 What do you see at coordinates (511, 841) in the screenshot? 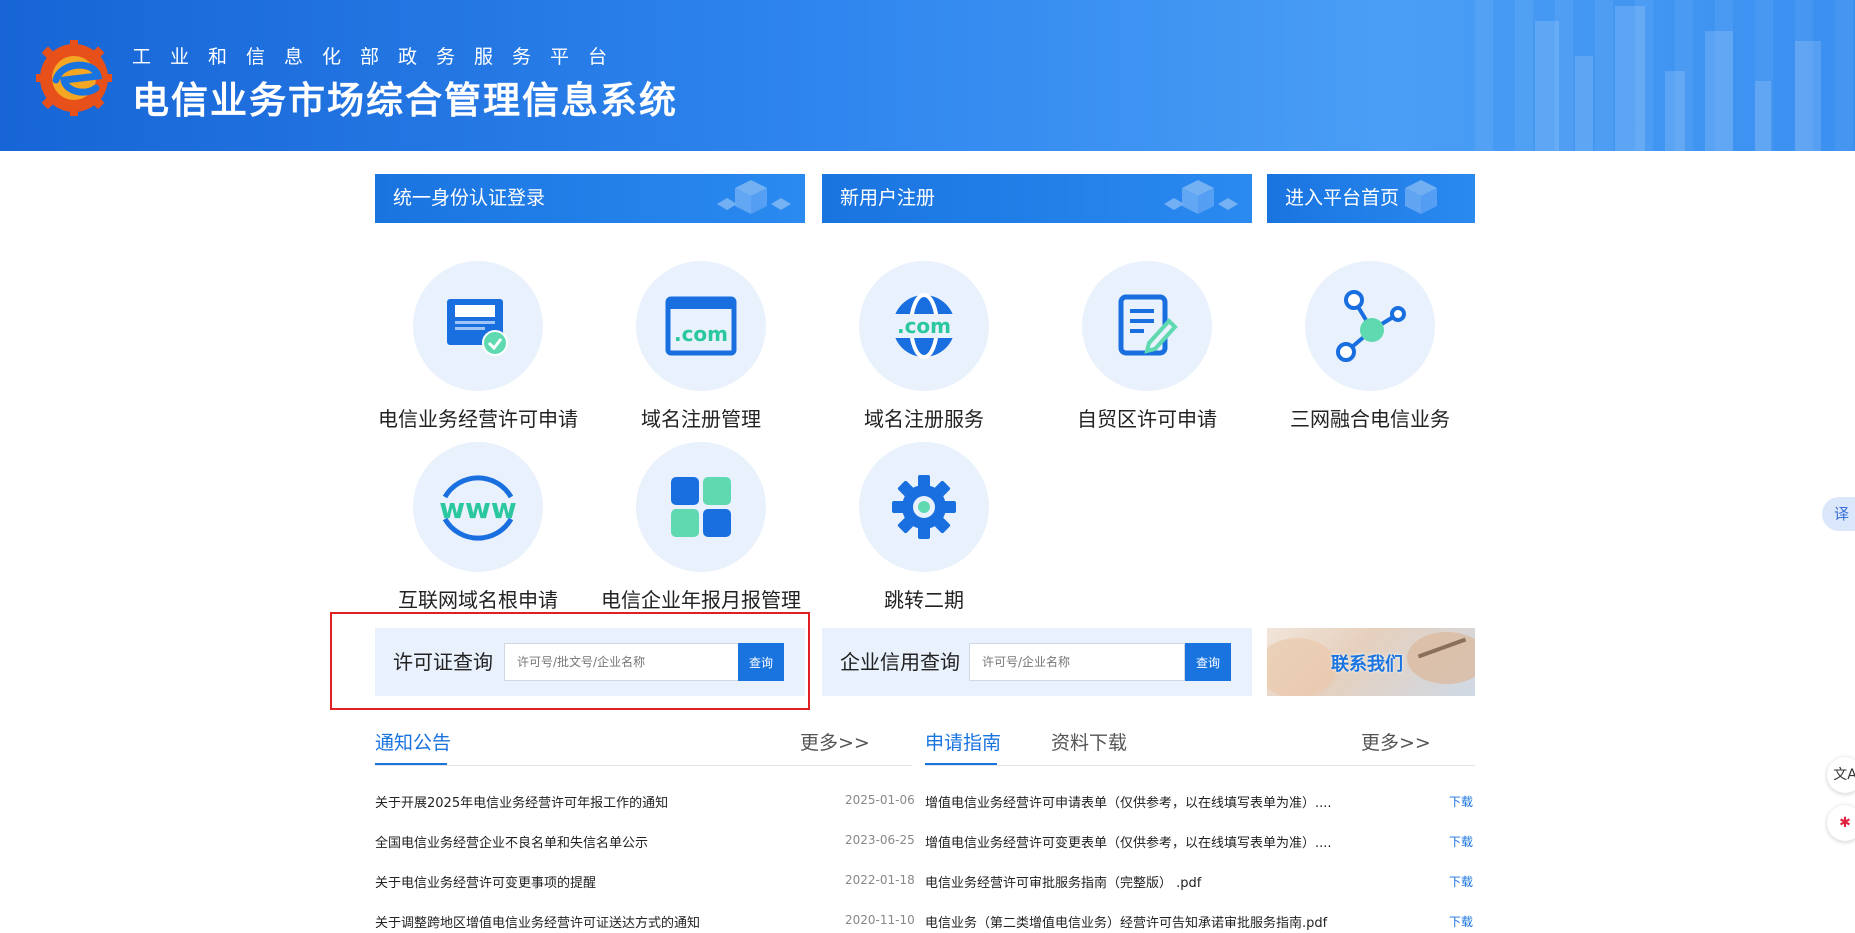
I see `notice-item: 全国电信业务经营企业不良名单和失信名单公示` at bounding box center [511, 841].